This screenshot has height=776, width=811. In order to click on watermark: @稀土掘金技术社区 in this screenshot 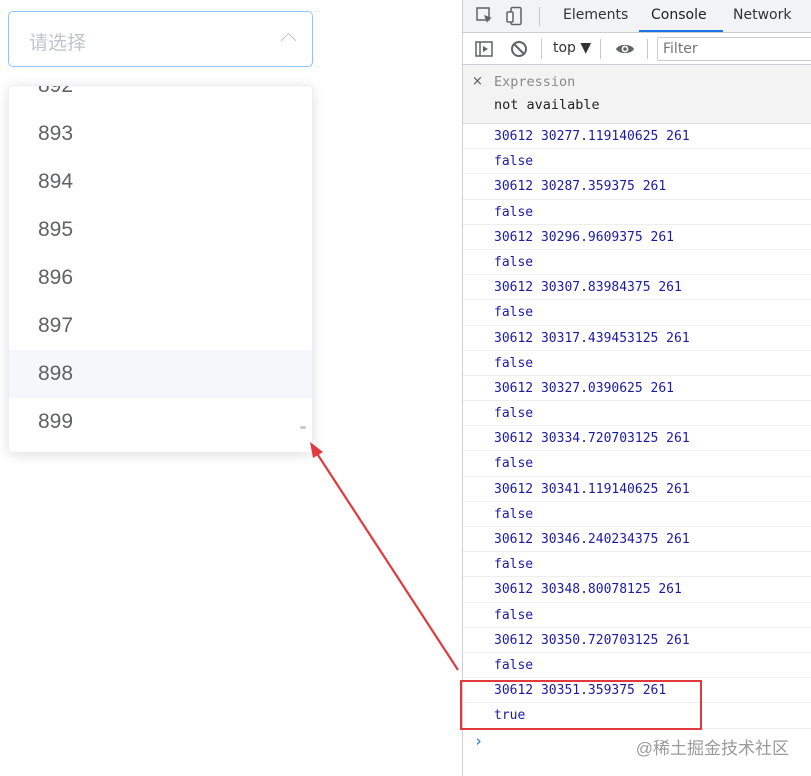, I will do `click(712, 748)`.